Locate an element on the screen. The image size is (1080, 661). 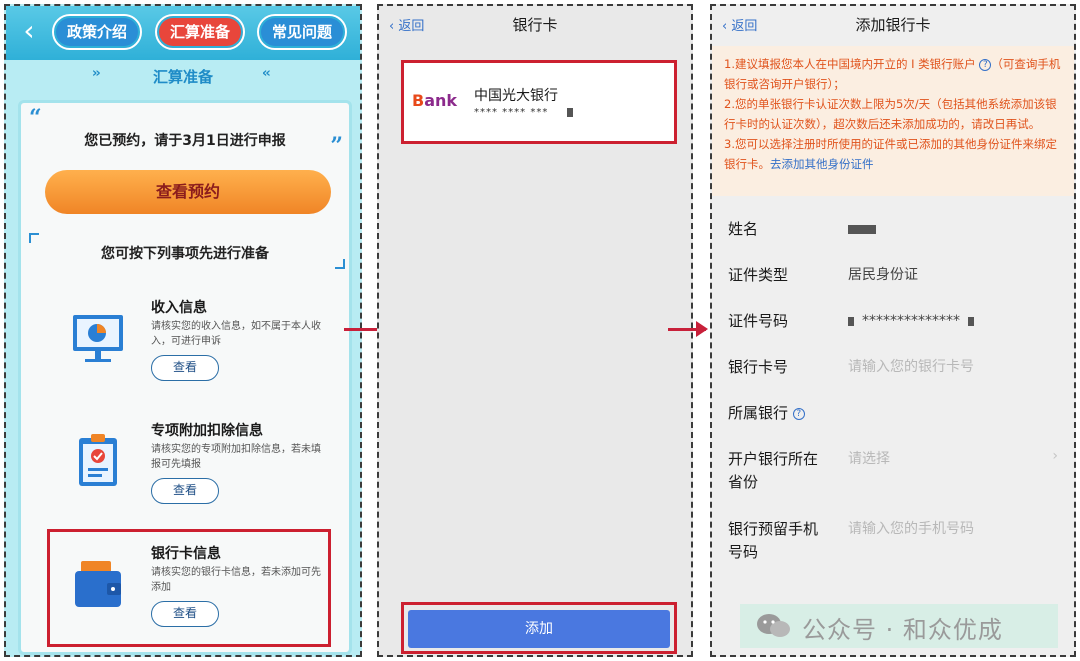
top-tab-bar: ‹ 政策介绍 汇算准备 常见问题 is located at coordinates (183, 33).